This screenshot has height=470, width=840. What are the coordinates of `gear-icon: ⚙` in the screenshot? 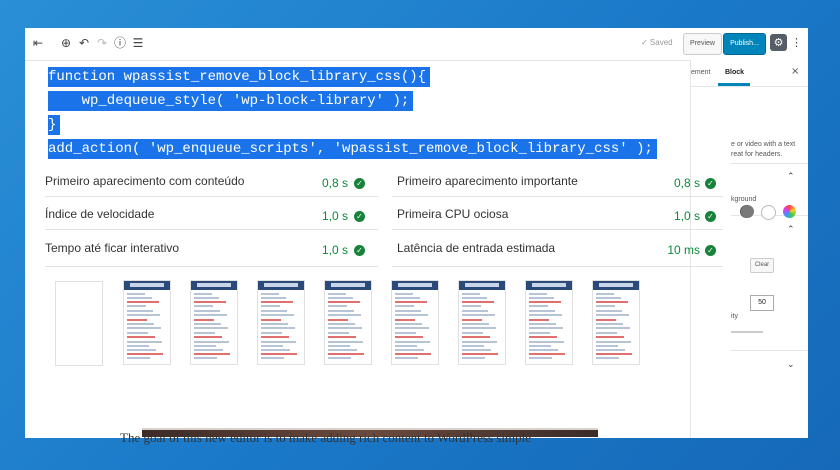 It's located at (778, 42).